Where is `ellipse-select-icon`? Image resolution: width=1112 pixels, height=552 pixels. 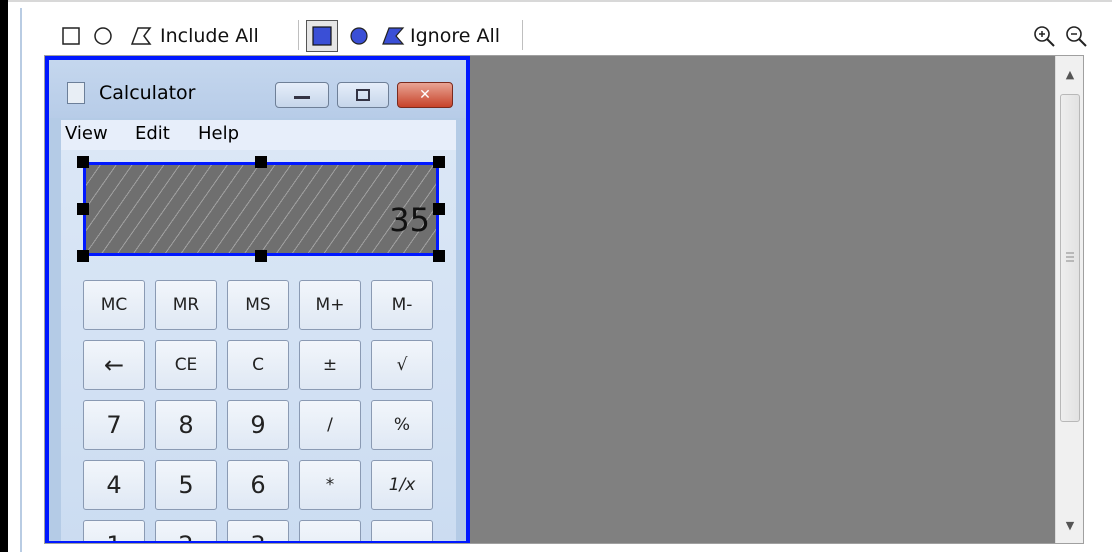
ellipse-select-icon is located at coordinates (103, 36).